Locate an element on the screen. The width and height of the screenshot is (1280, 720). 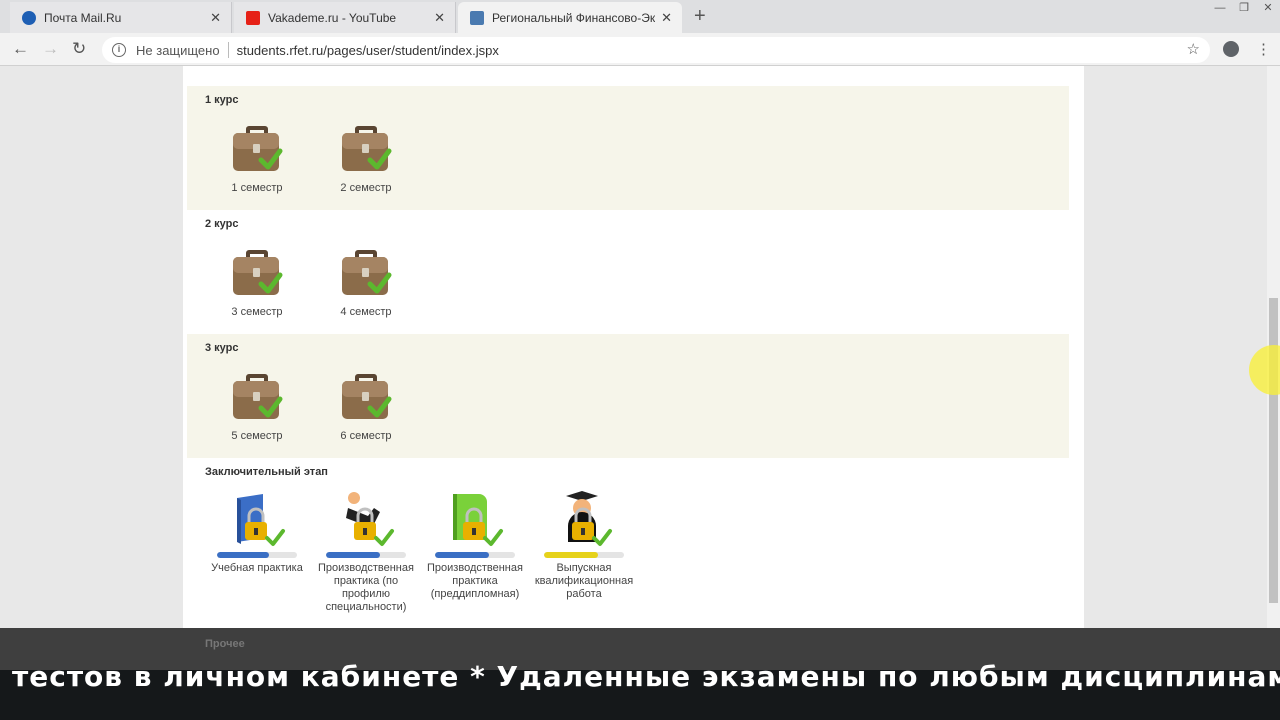
course-section: 1 курс 1 семестр 2 семестр is located at coordinates (628, 148).